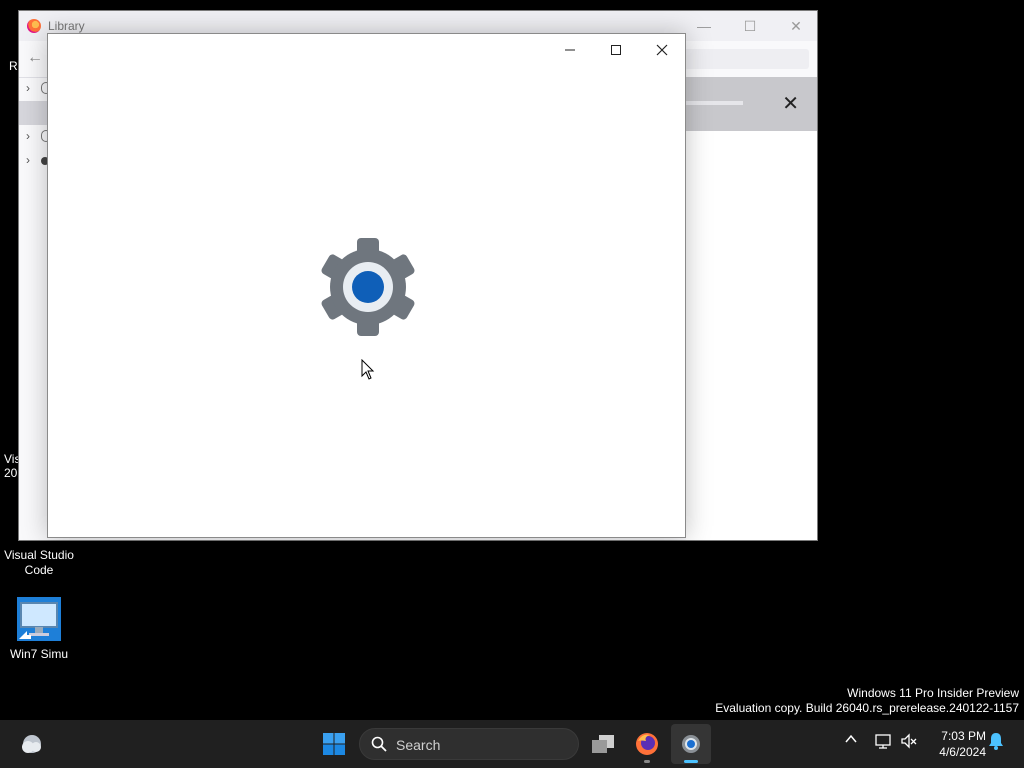 The image size is (1024, 768). I want to click on widgets-button, so click(32, 744).